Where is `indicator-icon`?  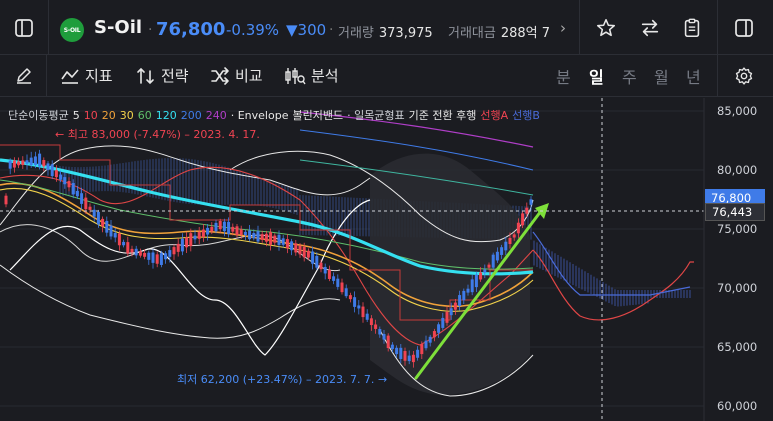 indicator-icon is located at coordinates (70, 76).